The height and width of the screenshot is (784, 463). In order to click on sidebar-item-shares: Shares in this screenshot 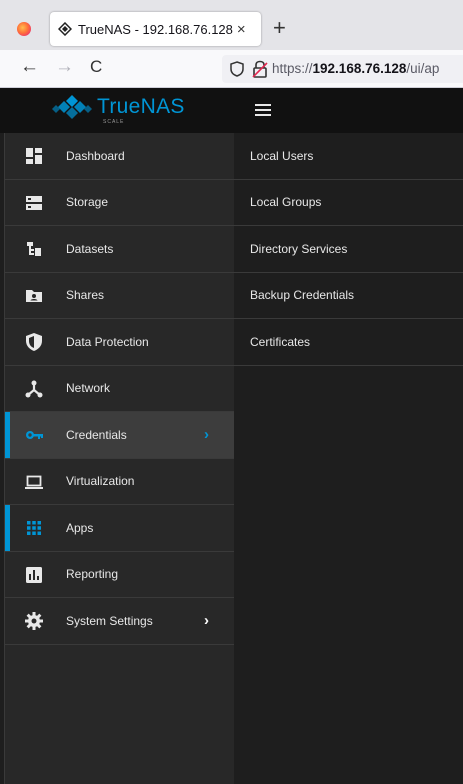, I will do `click(120, 296)`.